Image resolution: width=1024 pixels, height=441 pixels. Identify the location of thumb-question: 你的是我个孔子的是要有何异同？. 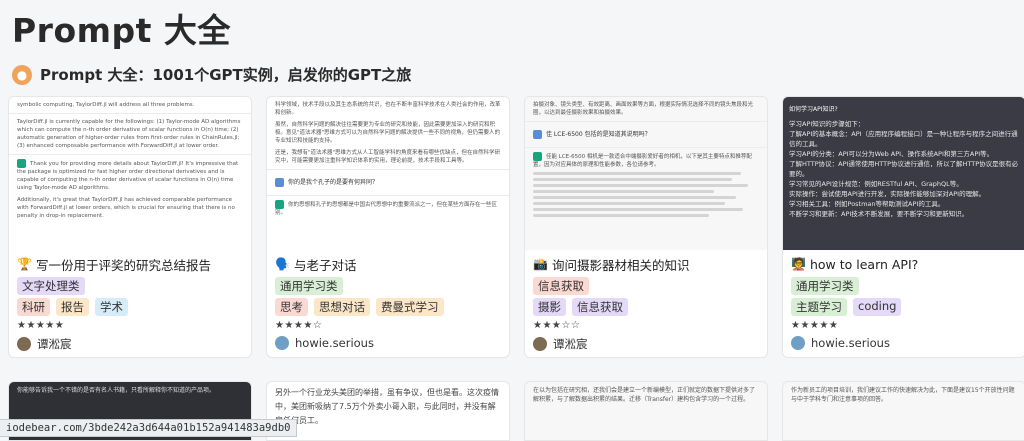
(333, 182).